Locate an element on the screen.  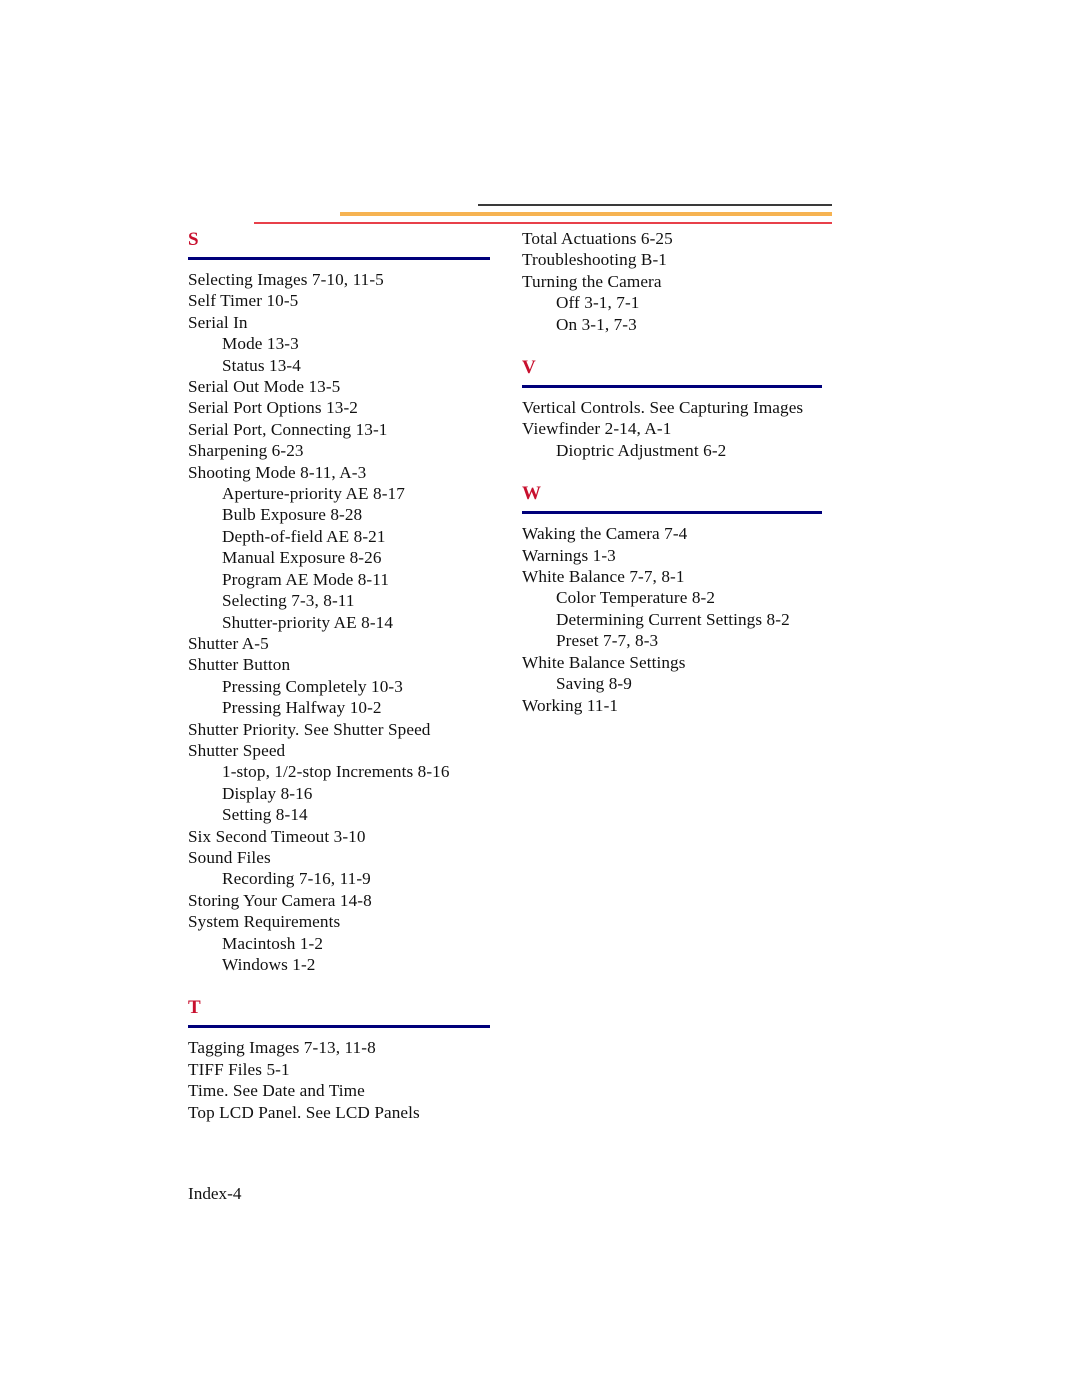
index-entry: Waking the Camera 7-4 is located at coordinates (687, 533).